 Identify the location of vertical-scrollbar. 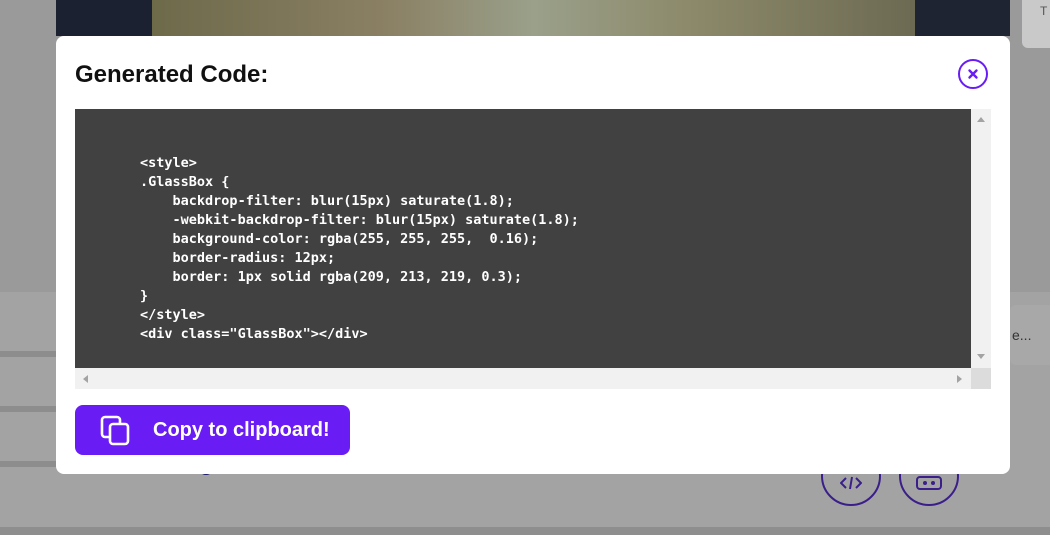
(981, 238).